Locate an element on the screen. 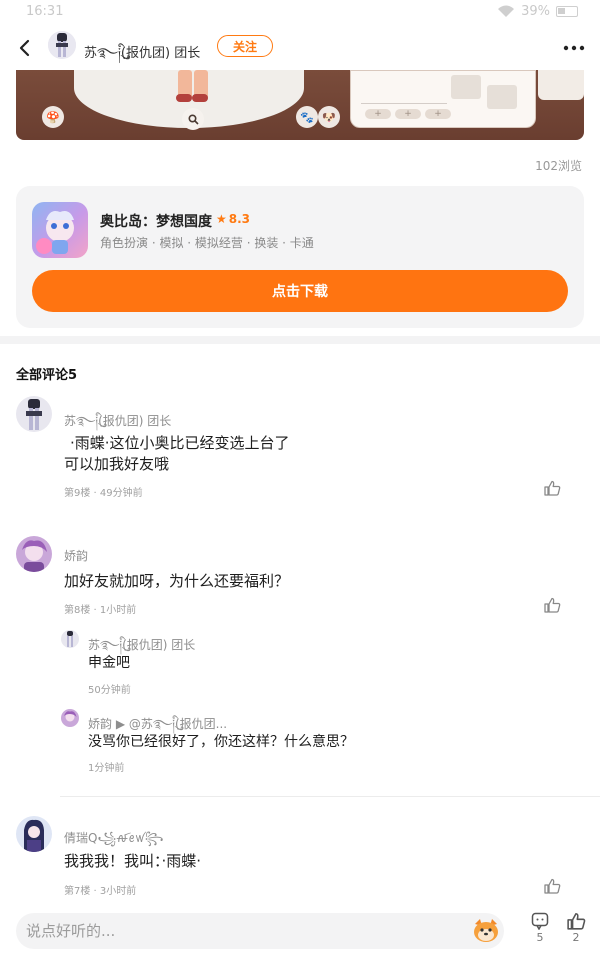 The image size is (600, 960). back-button is located at coordinates (24, 48).